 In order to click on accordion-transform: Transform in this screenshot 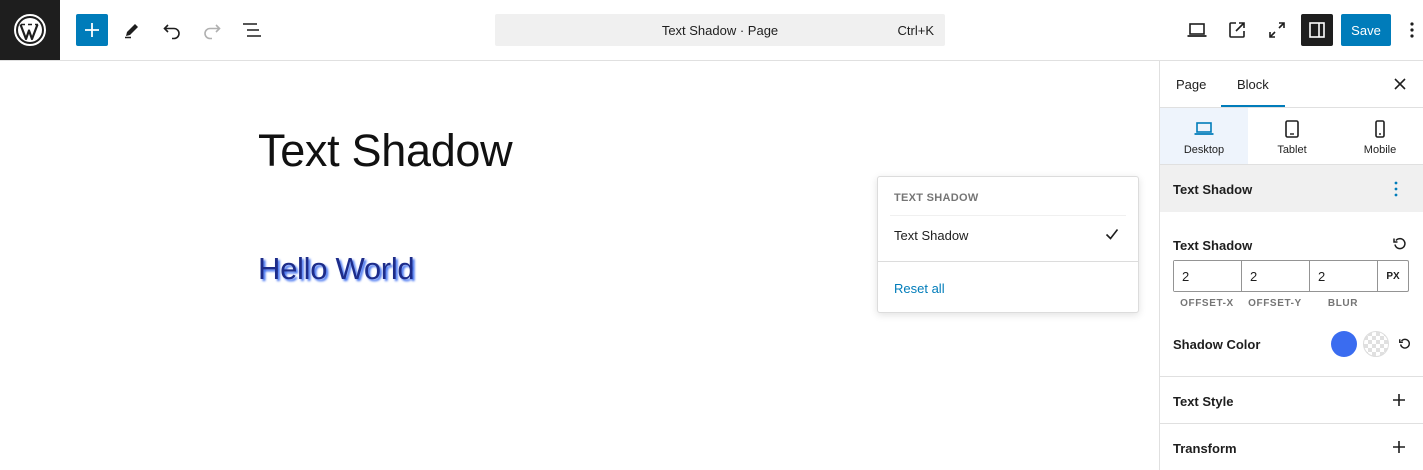, I will do `click(1291, 446)`.